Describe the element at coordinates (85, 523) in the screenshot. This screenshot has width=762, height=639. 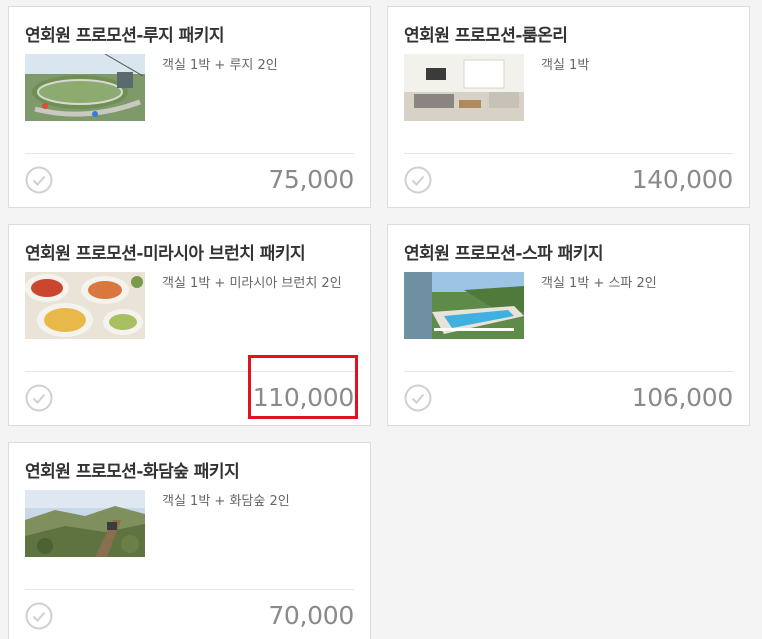
I see `forest-monorail-photo` at that location.